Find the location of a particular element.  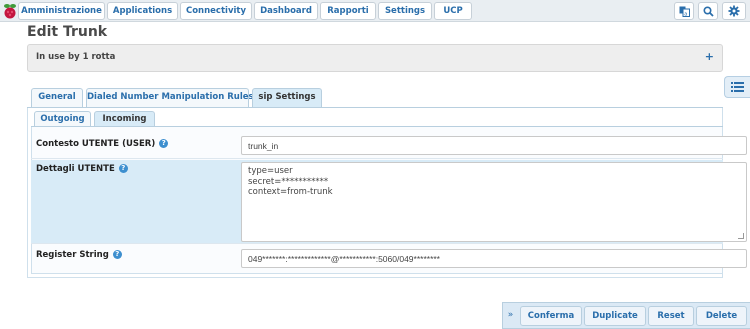

resize-handle-icon is located at coordinates (741, 236).